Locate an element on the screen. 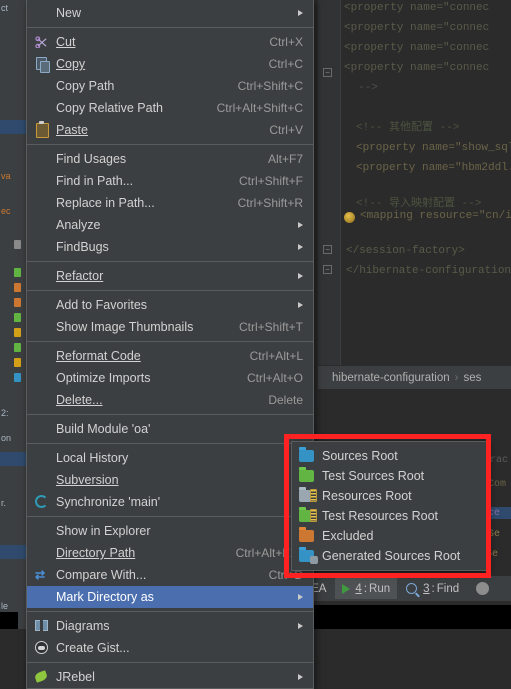 This screenshot has width=511, height=689. menu-item-refactor: Refactor is located at coordinates (170, 276).